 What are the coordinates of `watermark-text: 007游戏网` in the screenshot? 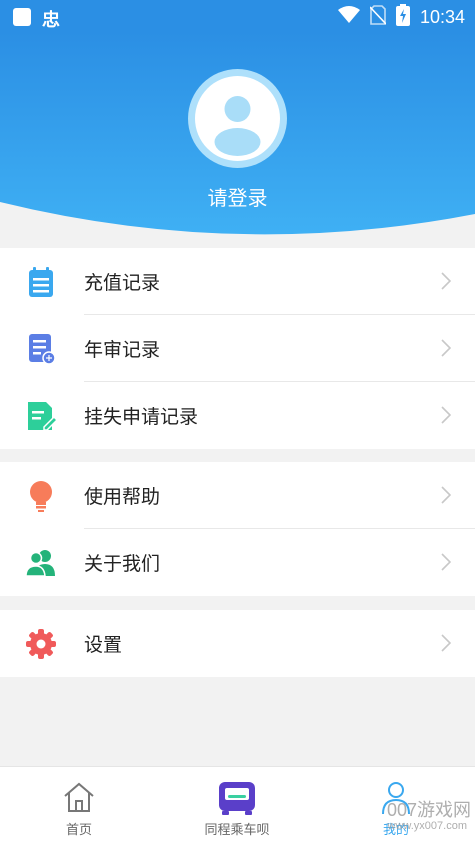 It's located at (428, 810).